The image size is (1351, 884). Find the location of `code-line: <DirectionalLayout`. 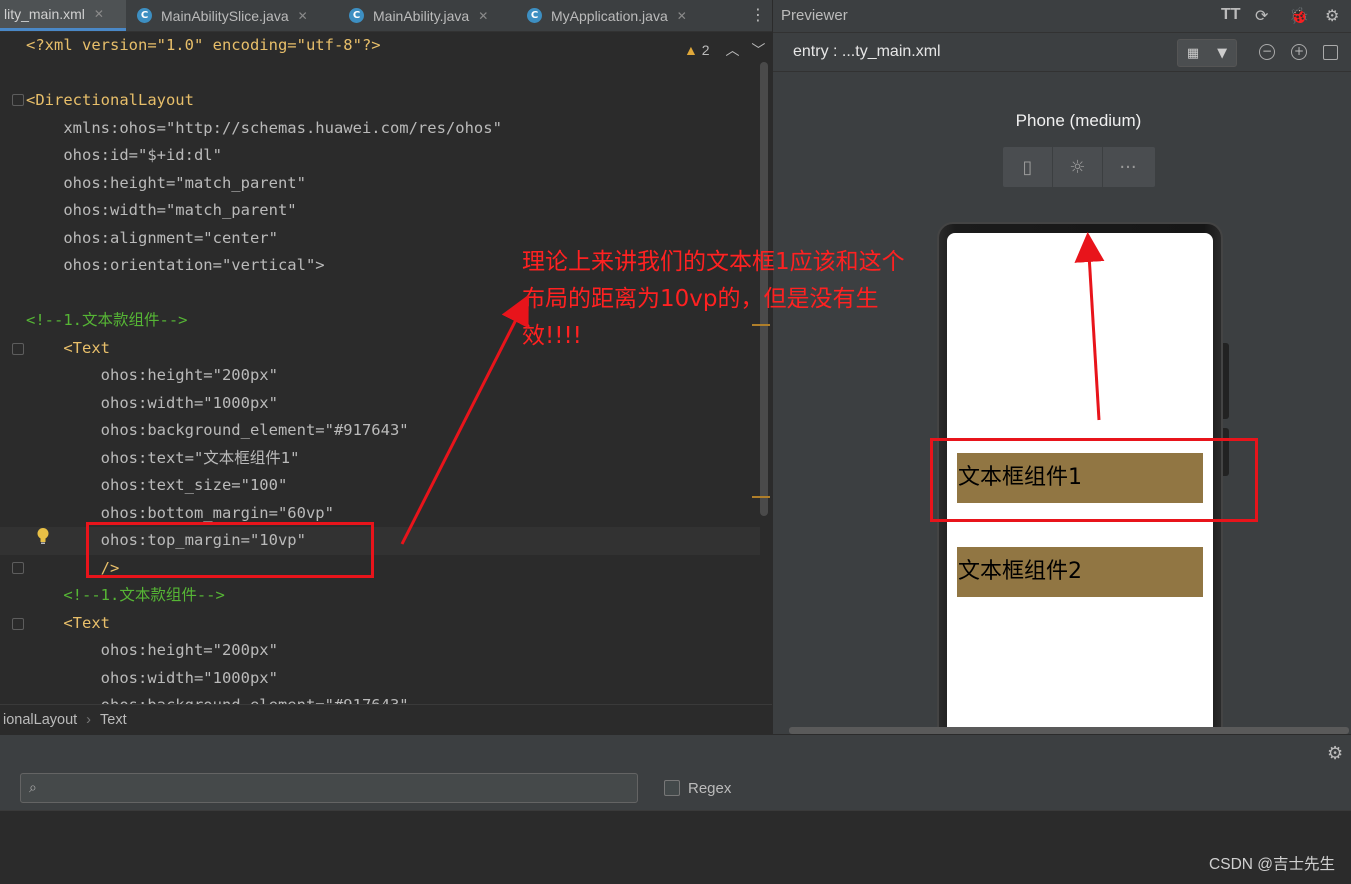

code-line: <DirectionalLayout is located at coordinates (110, 100).